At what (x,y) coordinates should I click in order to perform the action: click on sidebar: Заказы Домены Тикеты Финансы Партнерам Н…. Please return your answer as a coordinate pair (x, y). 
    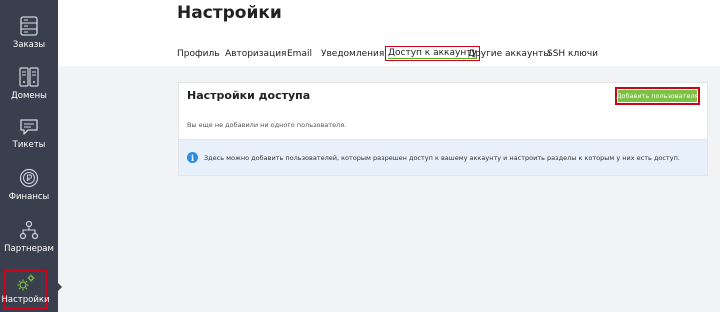
    Looking at the image, I should click on (29, 156).